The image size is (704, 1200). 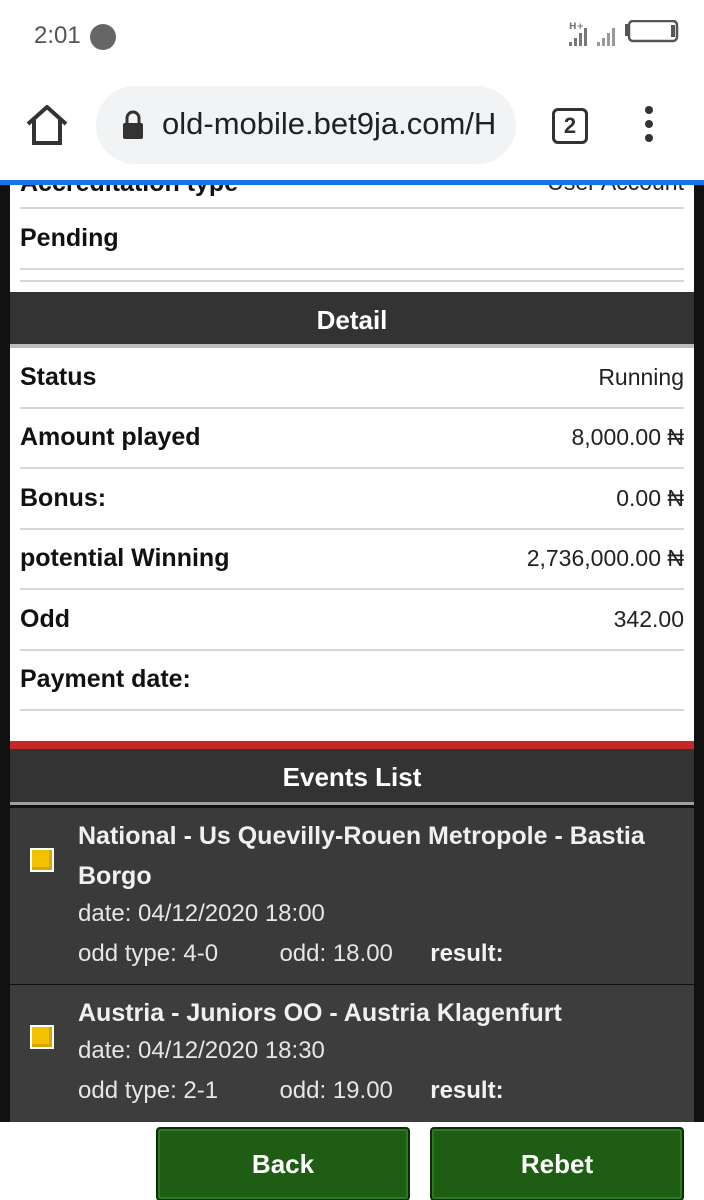 I want to click on home-icon, so click(x=47, y=125).